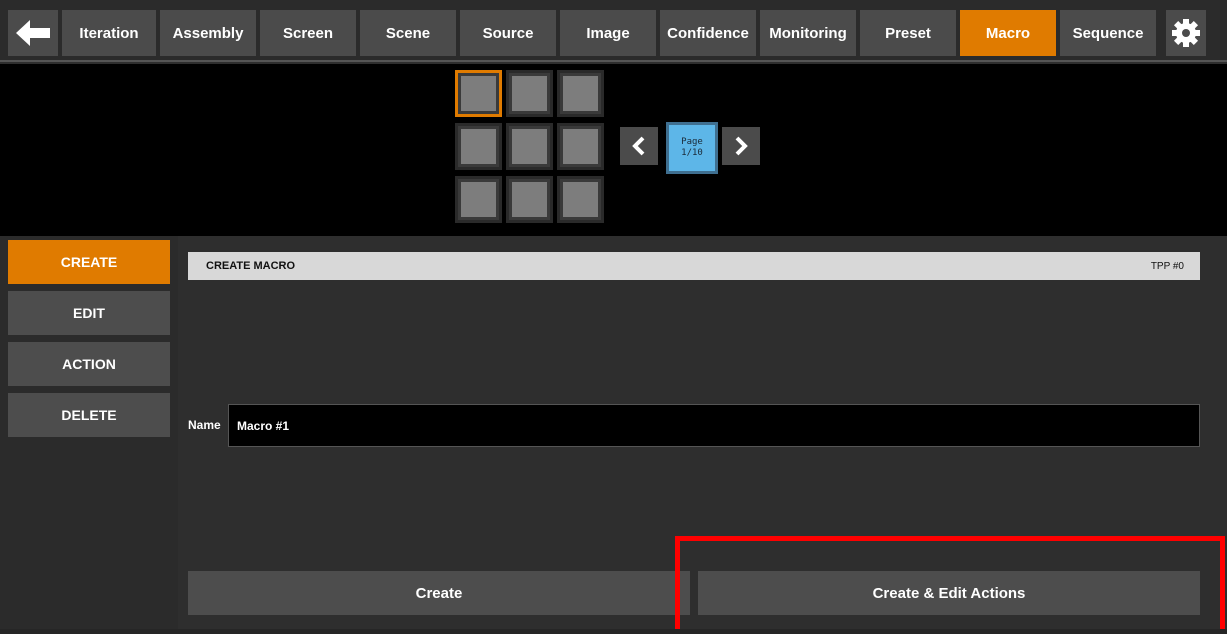 The height and width of the screenshot is (634, 1227). Describe the element at coordinates (508, 33) in the screenshot. I see `tab-source: Source` at that location.